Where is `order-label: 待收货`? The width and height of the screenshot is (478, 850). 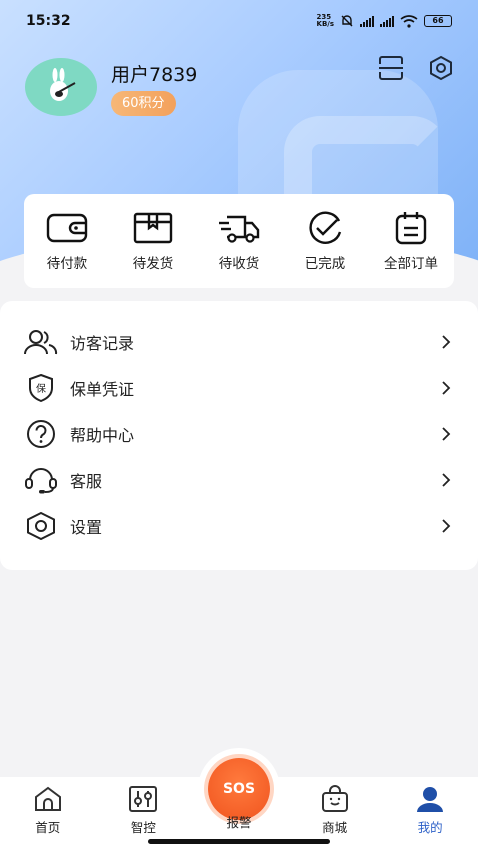 order-label: 待收货 is located at coordinates (239, 263).